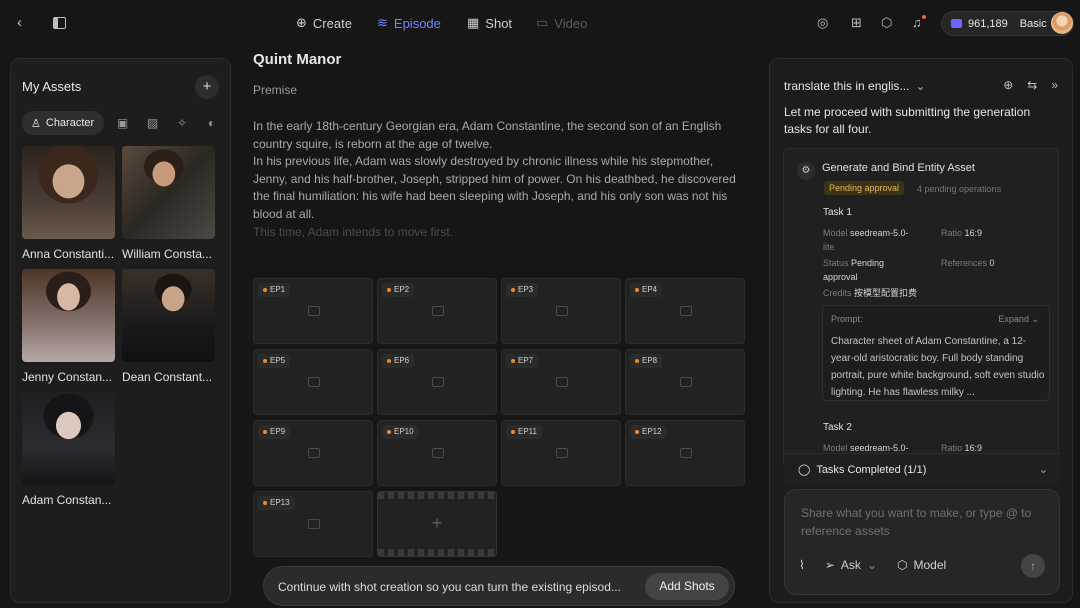  What do you see at coordinates (36, 123) in the screenshot?
I see `person-icon: ♙` at bounding box center [36, 123].